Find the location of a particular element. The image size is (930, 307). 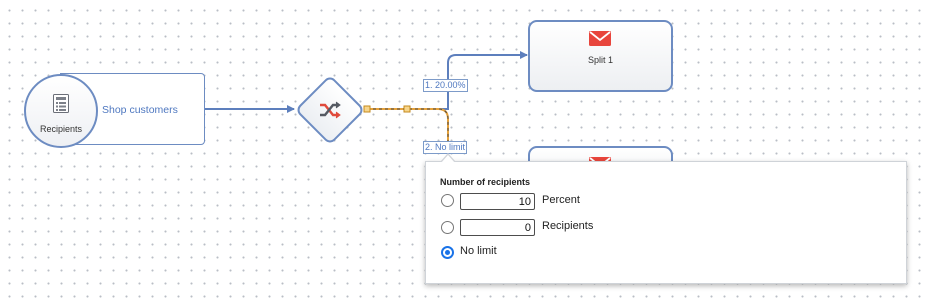

recipients-input is located at coordinates (497, 227).